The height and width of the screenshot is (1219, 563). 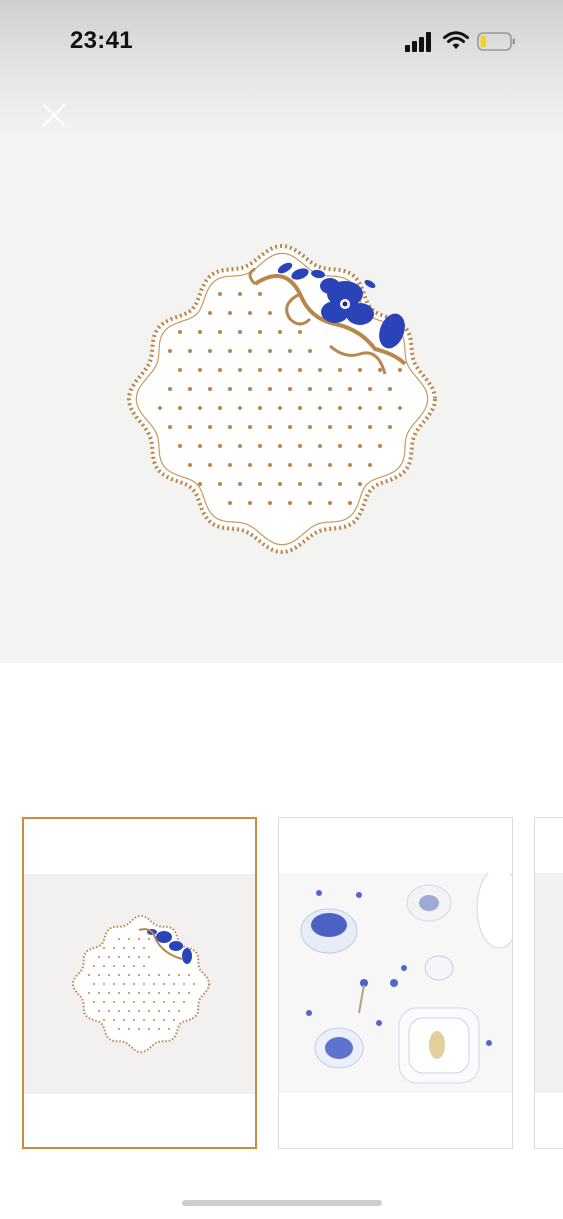 I want to click on top-bar: 23:41, so click(x=281, y=67).